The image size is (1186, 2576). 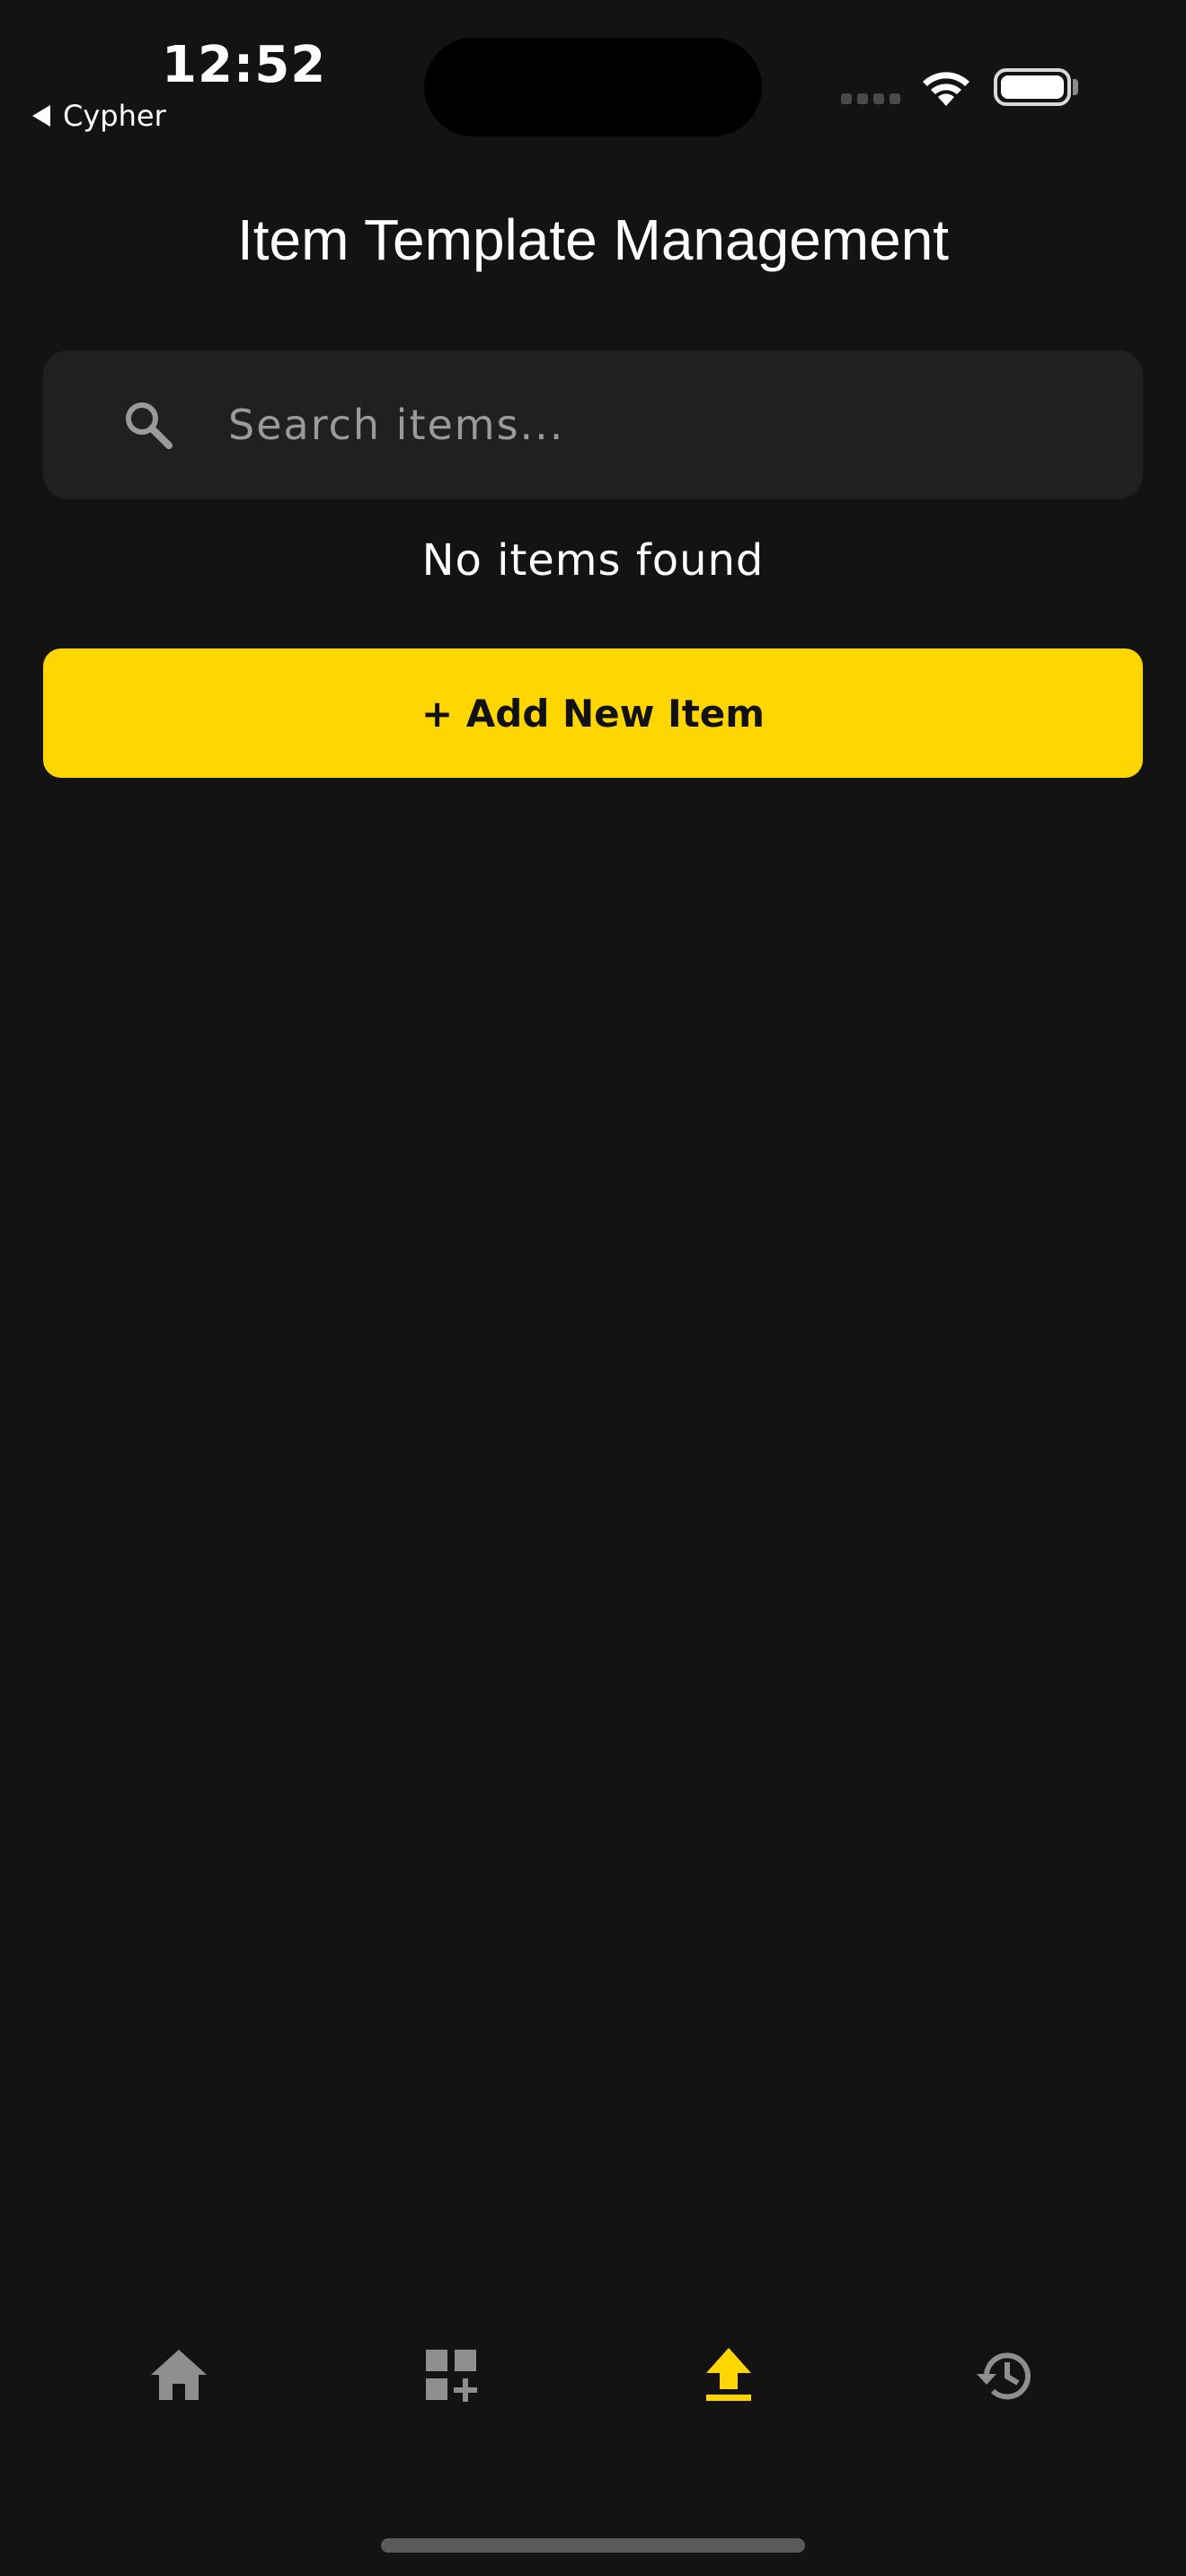 What do you see at coordinates (946, 89) in the screenshot?
I see `wifi-icon` at bounding box center [946, 89].